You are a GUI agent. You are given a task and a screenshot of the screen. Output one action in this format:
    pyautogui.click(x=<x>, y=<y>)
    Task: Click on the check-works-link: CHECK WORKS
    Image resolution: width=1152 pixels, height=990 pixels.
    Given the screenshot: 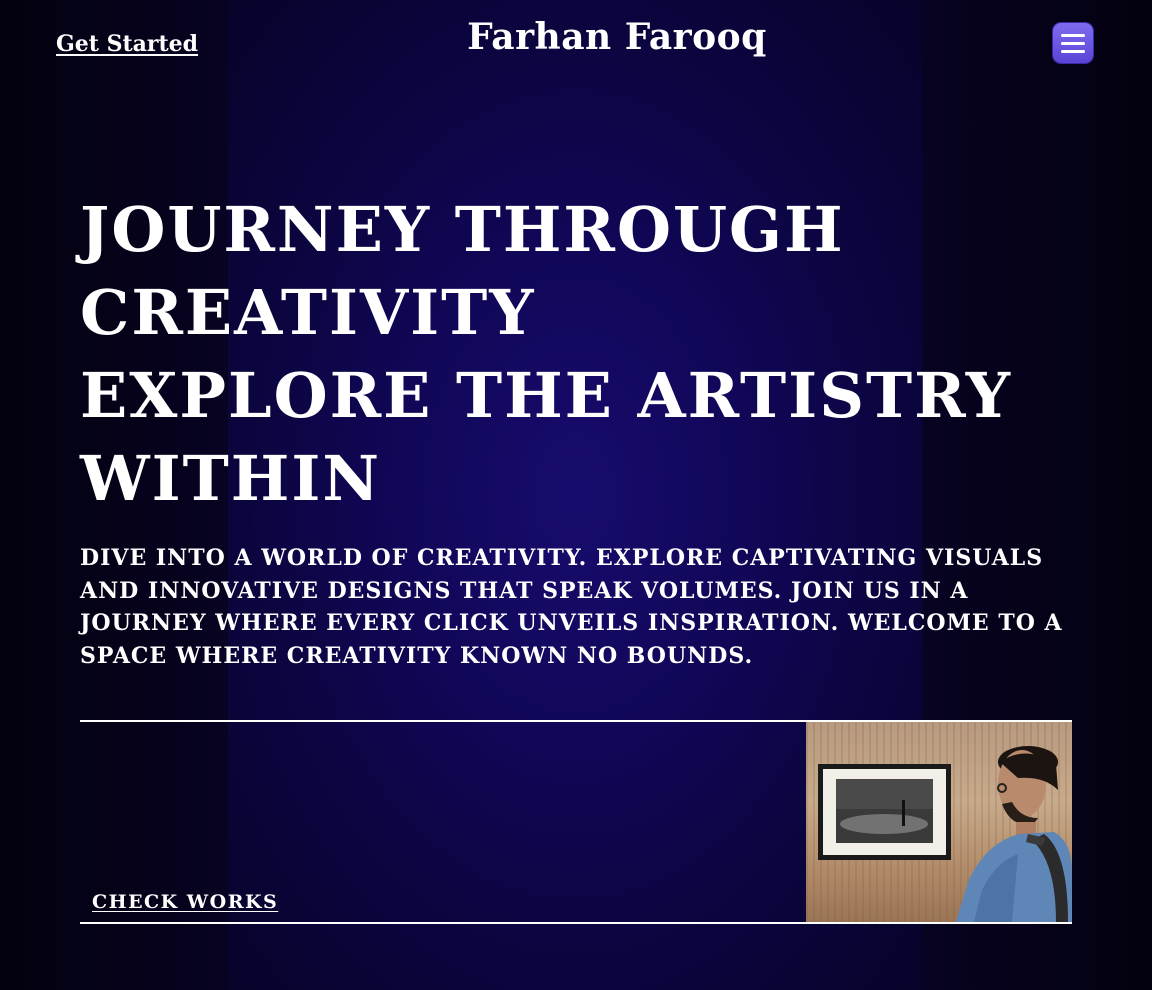 What is the action you would take?
    pyautogui.click(x=185, y=902)
    